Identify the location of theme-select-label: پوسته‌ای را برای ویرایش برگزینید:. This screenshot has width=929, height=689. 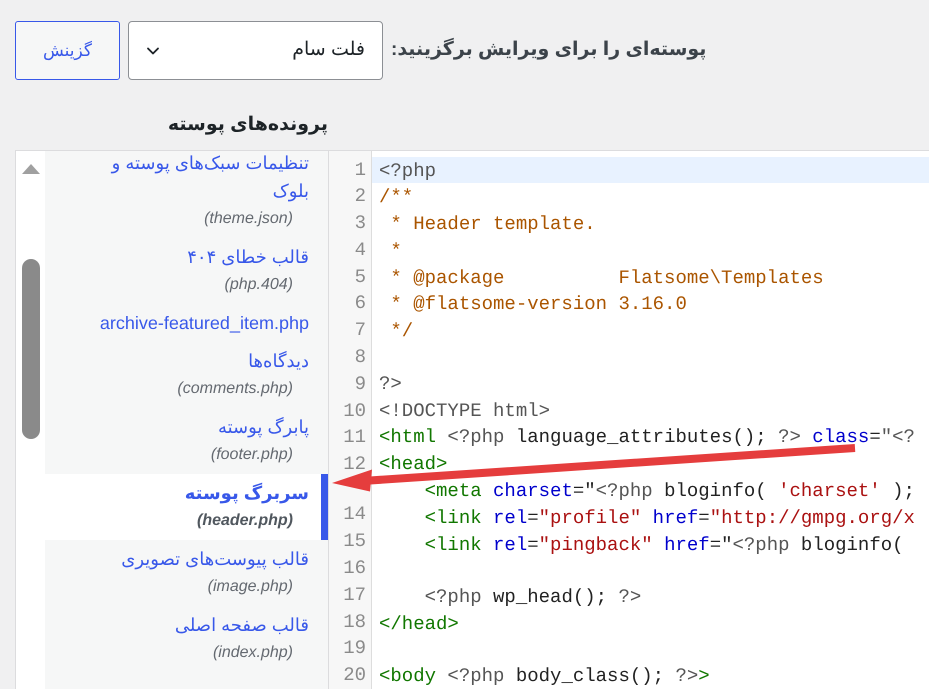
(548, 49).